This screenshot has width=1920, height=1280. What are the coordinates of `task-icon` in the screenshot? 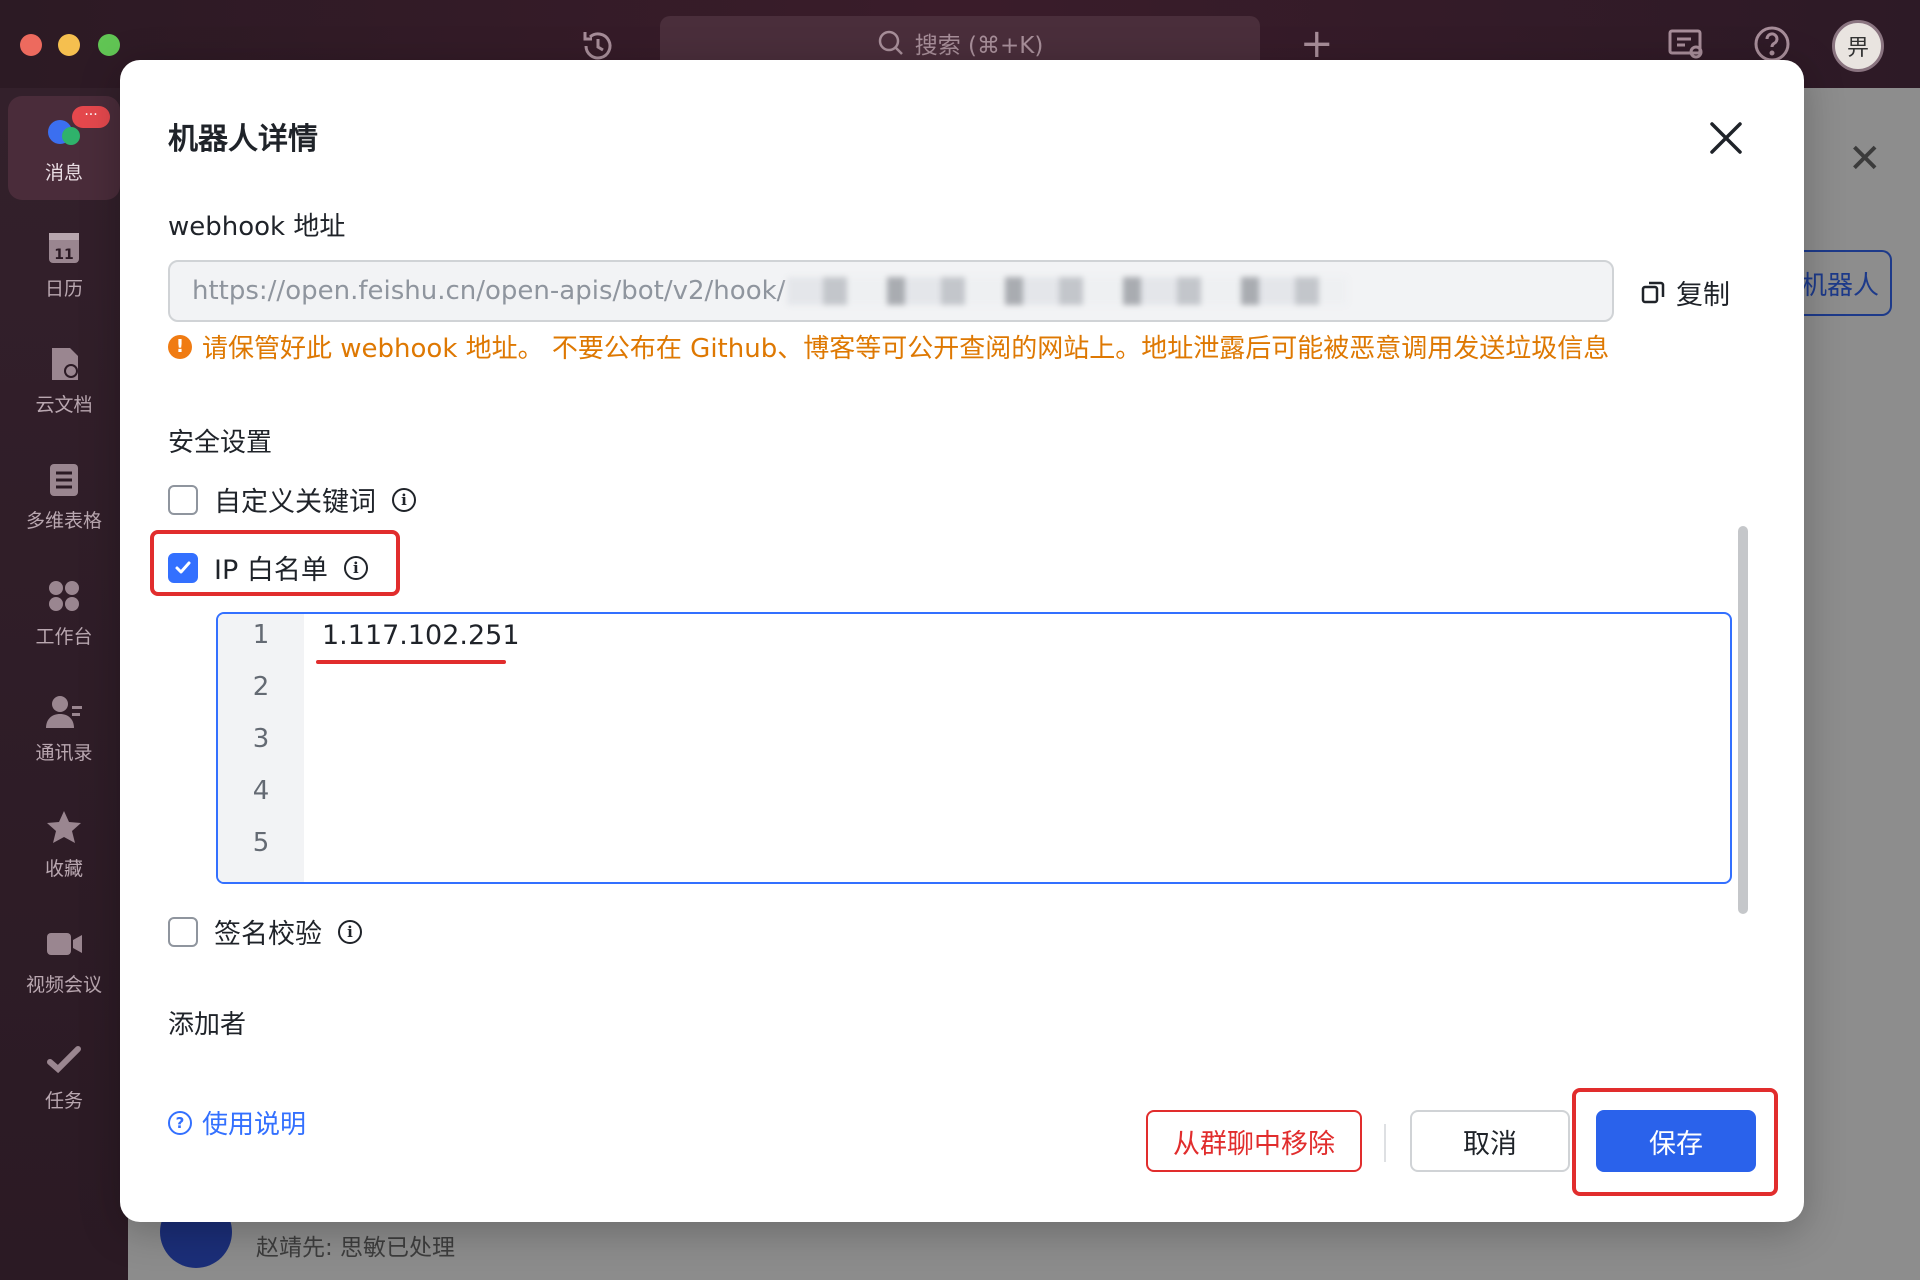 It's located at (64, 1060).